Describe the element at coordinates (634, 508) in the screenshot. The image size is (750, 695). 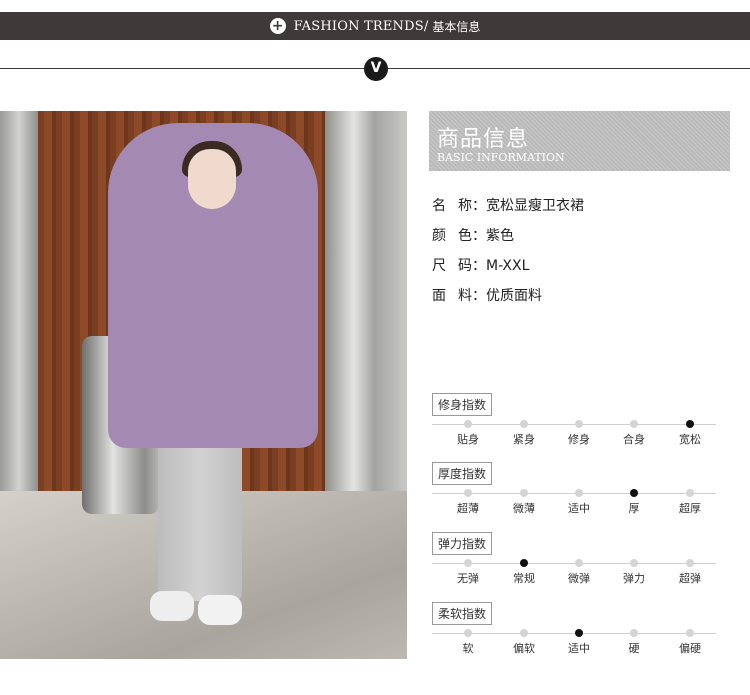
I see `scale-option: 厚` at that location.